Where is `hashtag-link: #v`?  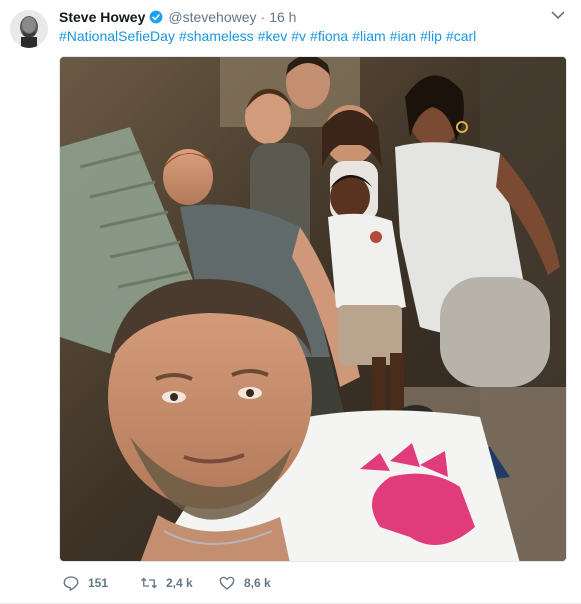 hashtag-link: #v is located at coordinates (298, 36).